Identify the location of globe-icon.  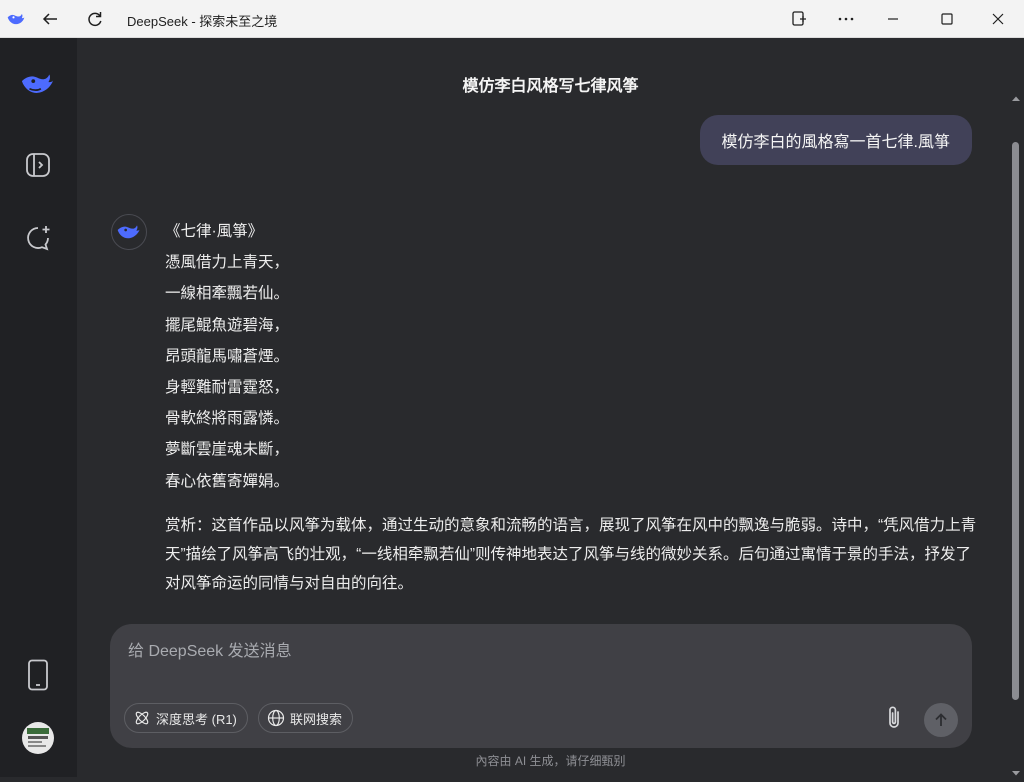
(276, 718).